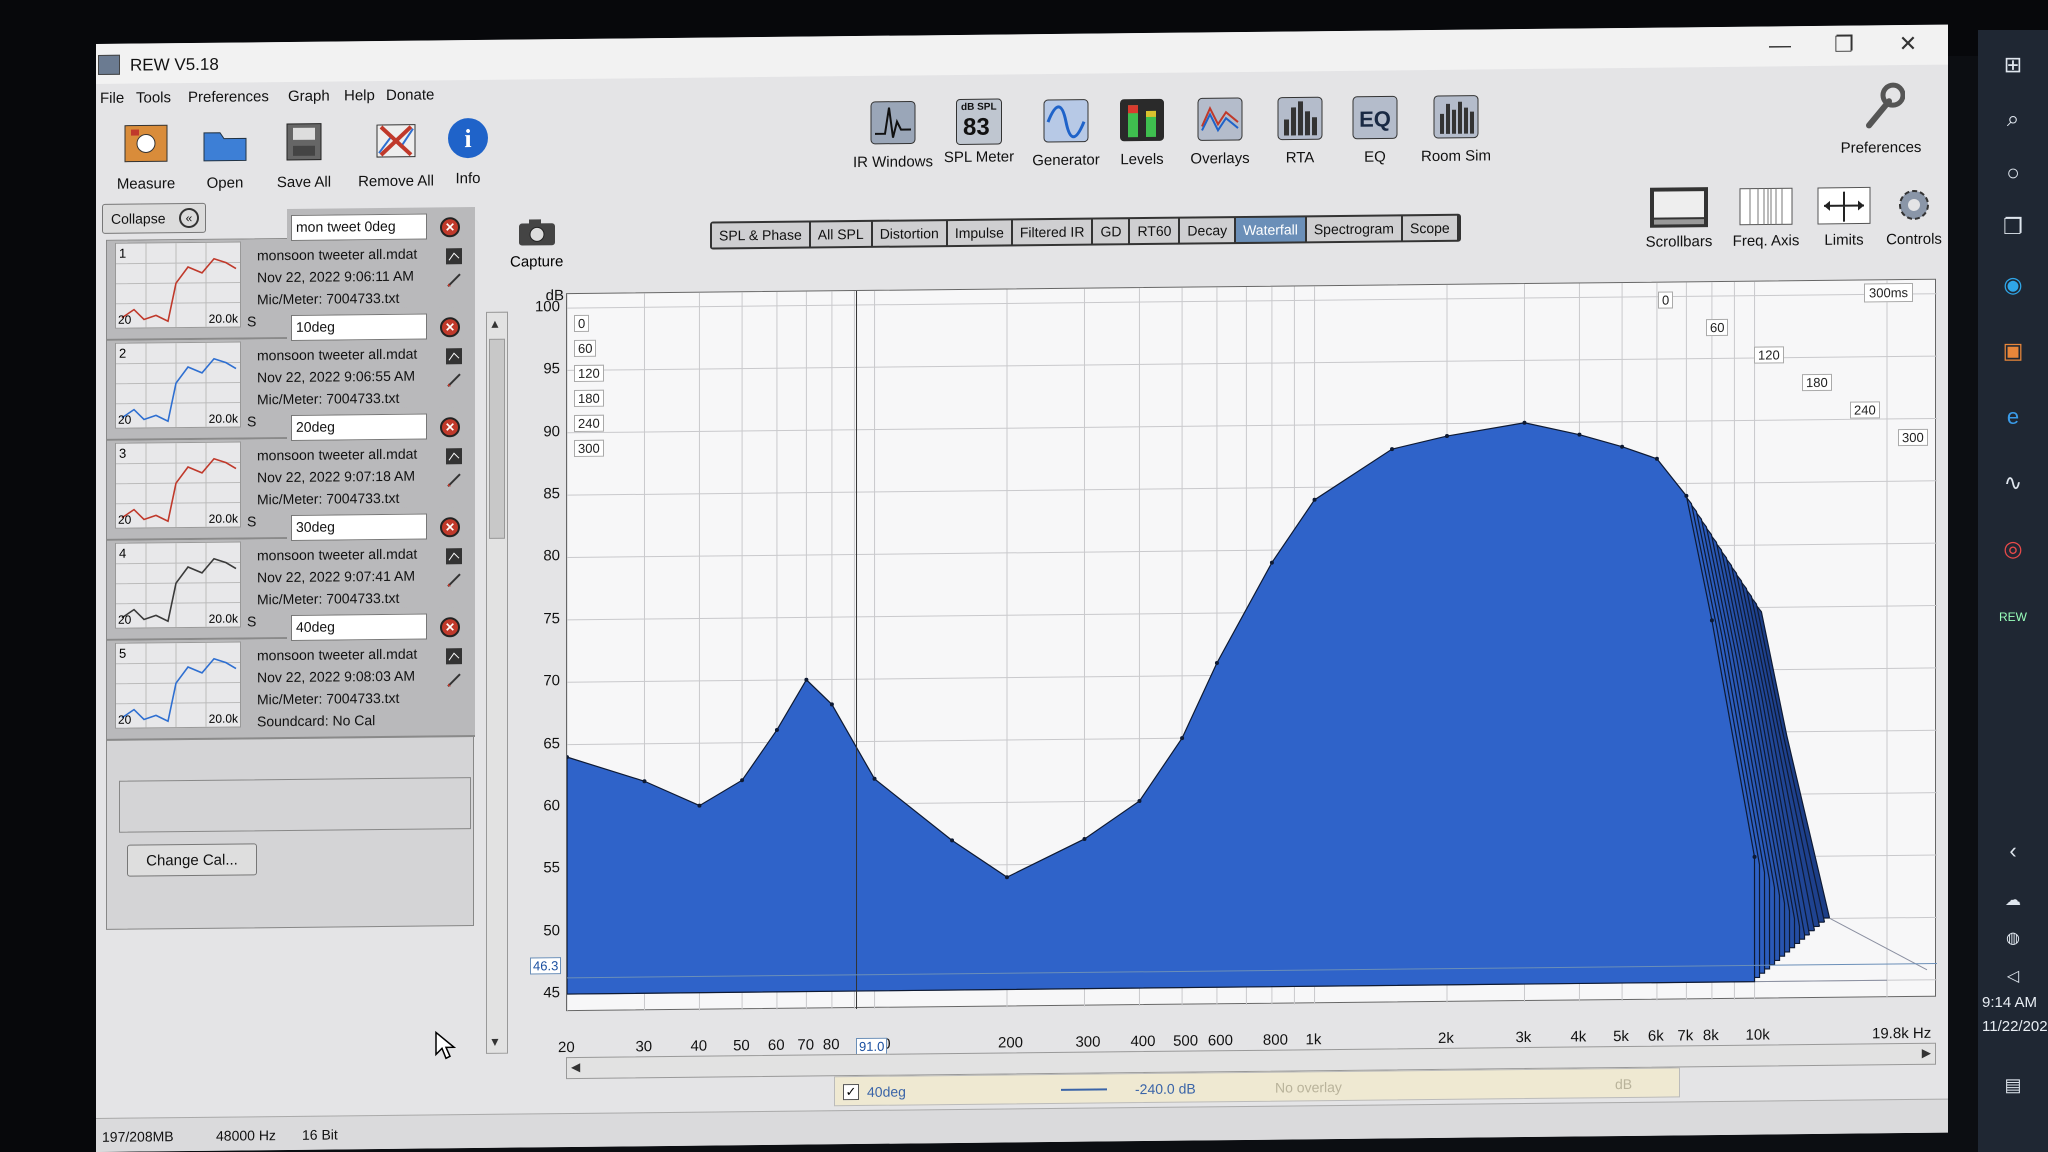 This screenshot has width=2048, height=1152. What do you see at coordinates (851, 1092) in the screenshot?
I see `legend-checkbox: ✓` at bounding box center [851, 1092].